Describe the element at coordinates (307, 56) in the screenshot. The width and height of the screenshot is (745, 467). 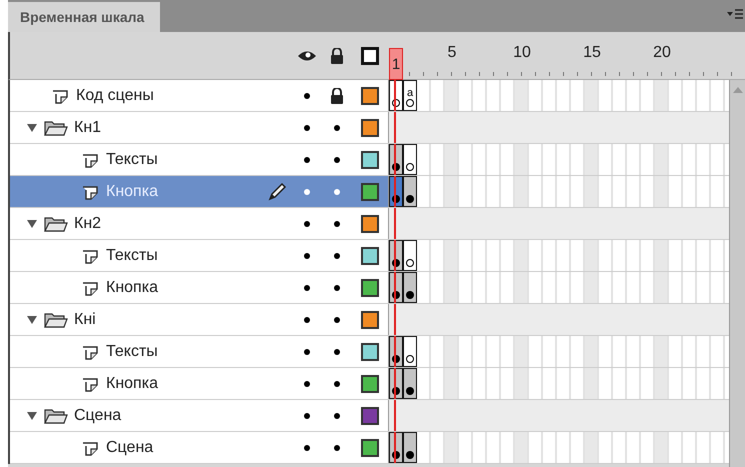
I see `eye-icon` at that location.